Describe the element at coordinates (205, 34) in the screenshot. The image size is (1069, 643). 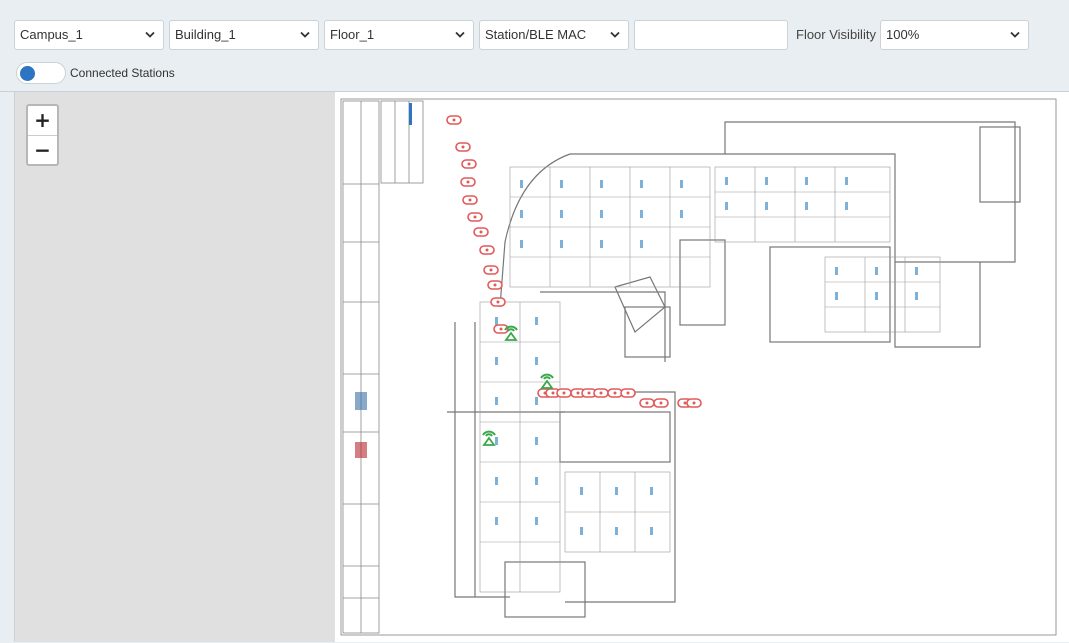
I see `building-select-value: Building_1` at that location.